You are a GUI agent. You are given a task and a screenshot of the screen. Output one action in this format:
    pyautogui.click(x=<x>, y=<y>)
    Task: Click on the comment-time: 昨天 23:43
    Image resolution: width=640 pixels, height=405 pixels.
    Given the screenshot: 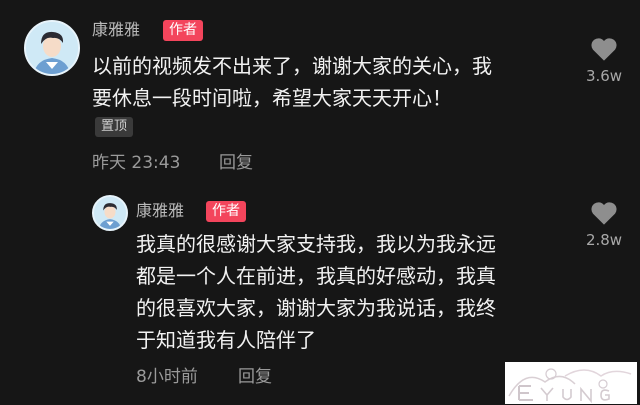 What is the action you would take?
    pyautogui.click(x=136, y=163)
    